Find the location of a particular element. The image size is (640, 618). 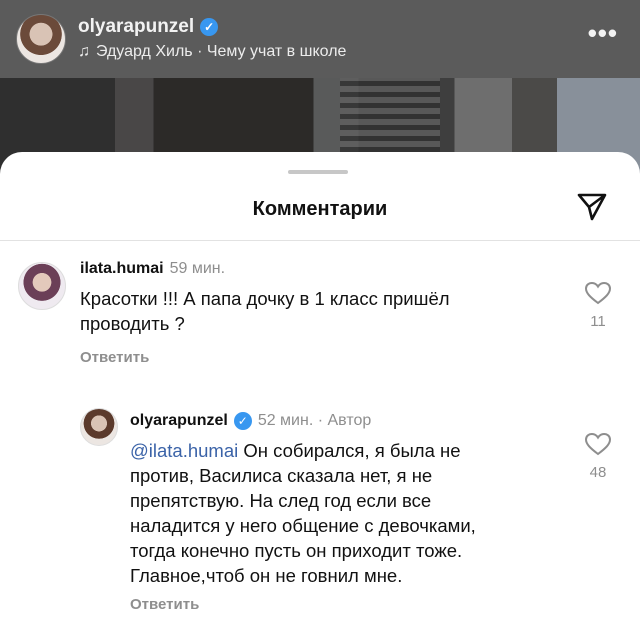

reply-text-line: наладится у него общение с девочками, is located at coordinates (303, 525).